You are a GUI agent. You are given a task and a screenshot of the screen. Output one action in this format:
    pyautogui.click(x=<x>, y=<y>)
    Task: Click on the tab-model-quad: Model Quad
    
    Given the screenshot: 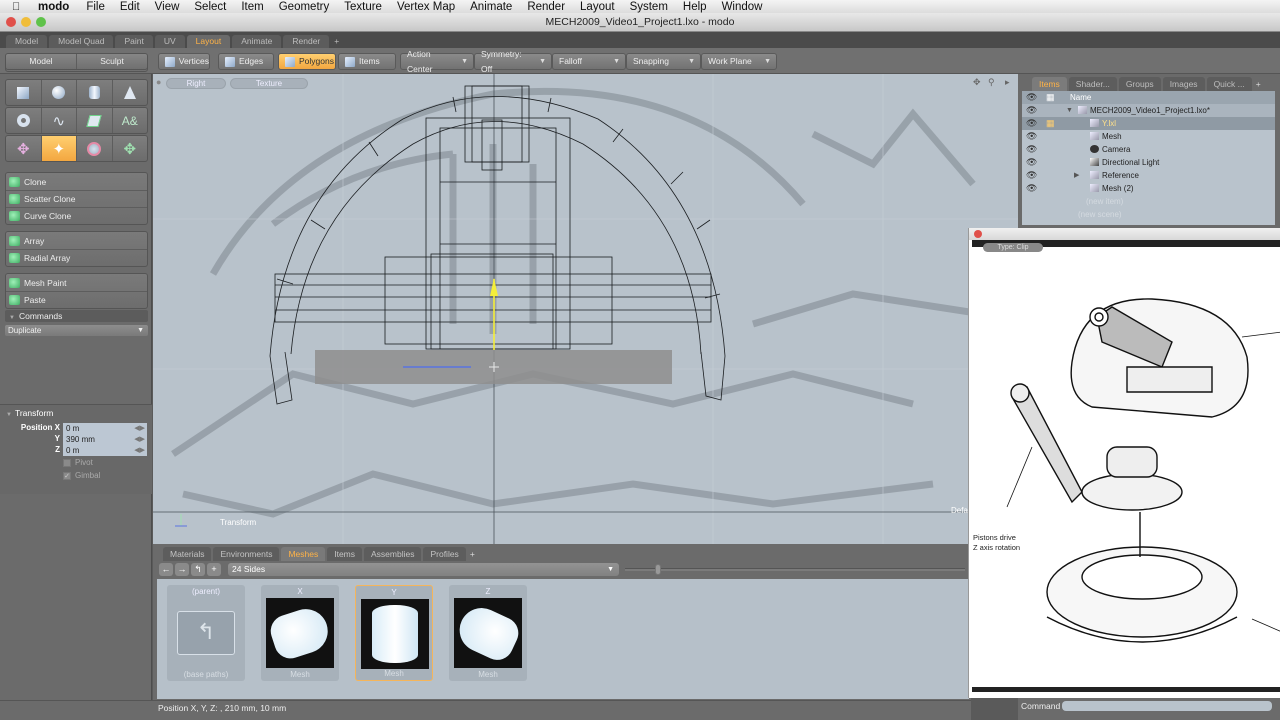 What is the action you would take?
    pyautogui.click(x=81, y=41)
    